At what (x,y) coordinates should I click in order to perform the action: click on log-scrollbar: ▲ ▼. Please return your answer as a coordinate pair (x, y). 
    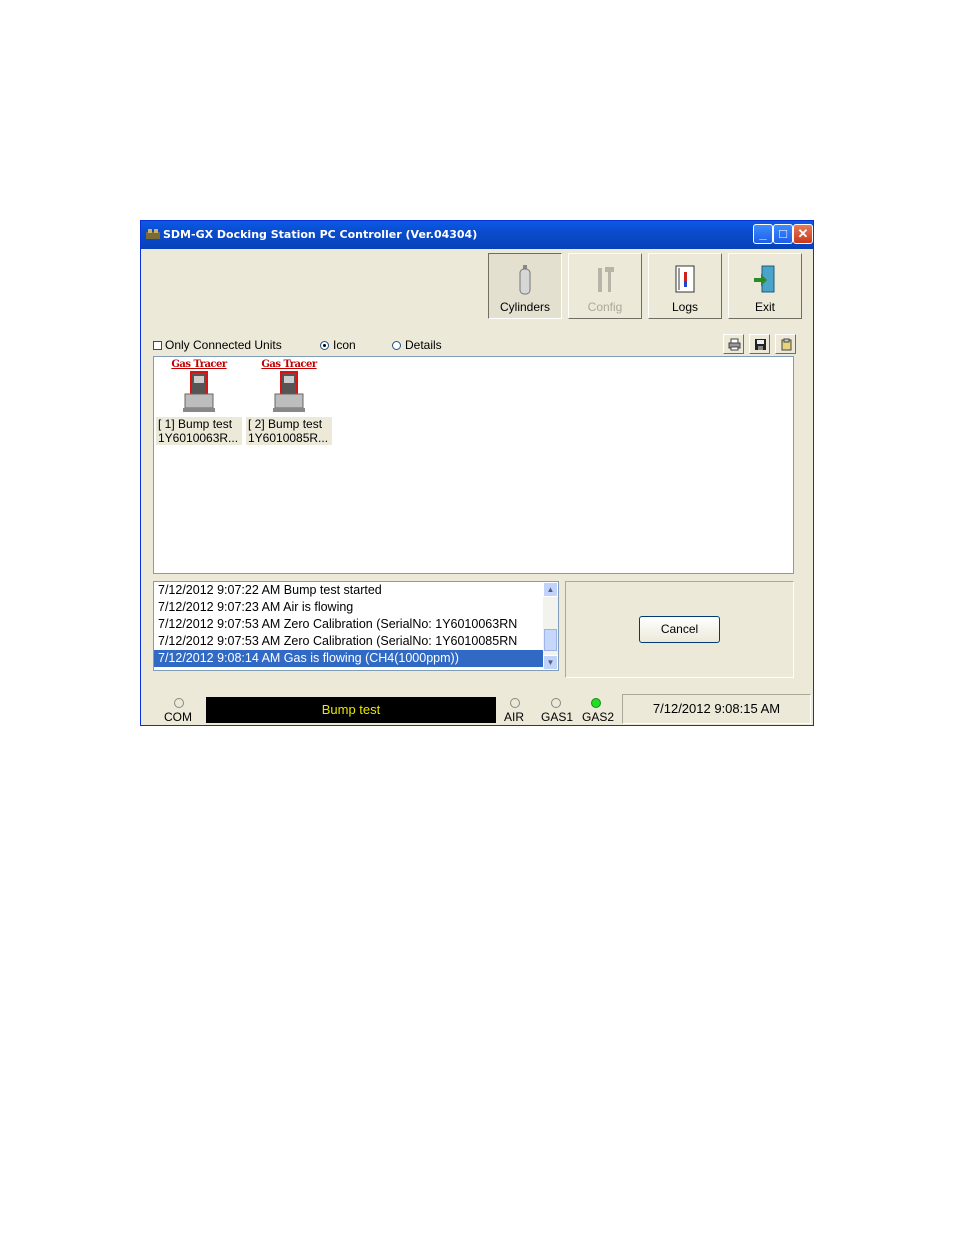
    Looking at the image, I should click on (550, 626).